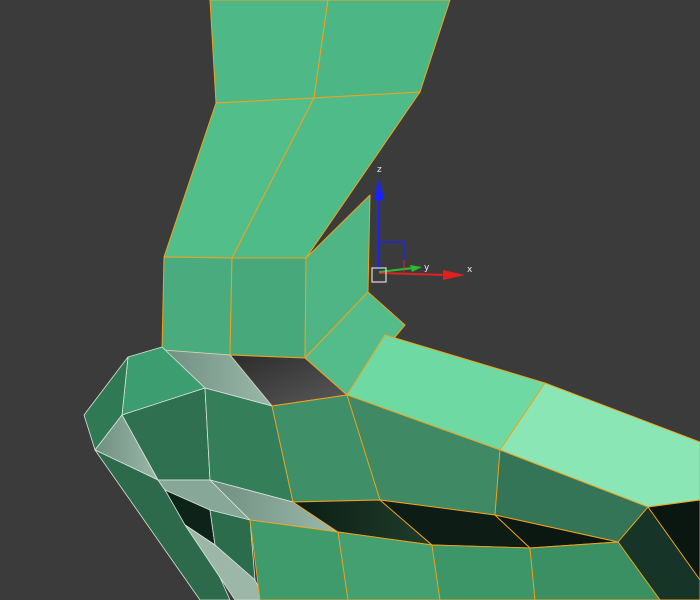 Image resolution: width=700 pixels, height=600 pixels. Describe the element at coordinates (427, 268) in the screenshot. I see `y-axis-label: y` at that location.